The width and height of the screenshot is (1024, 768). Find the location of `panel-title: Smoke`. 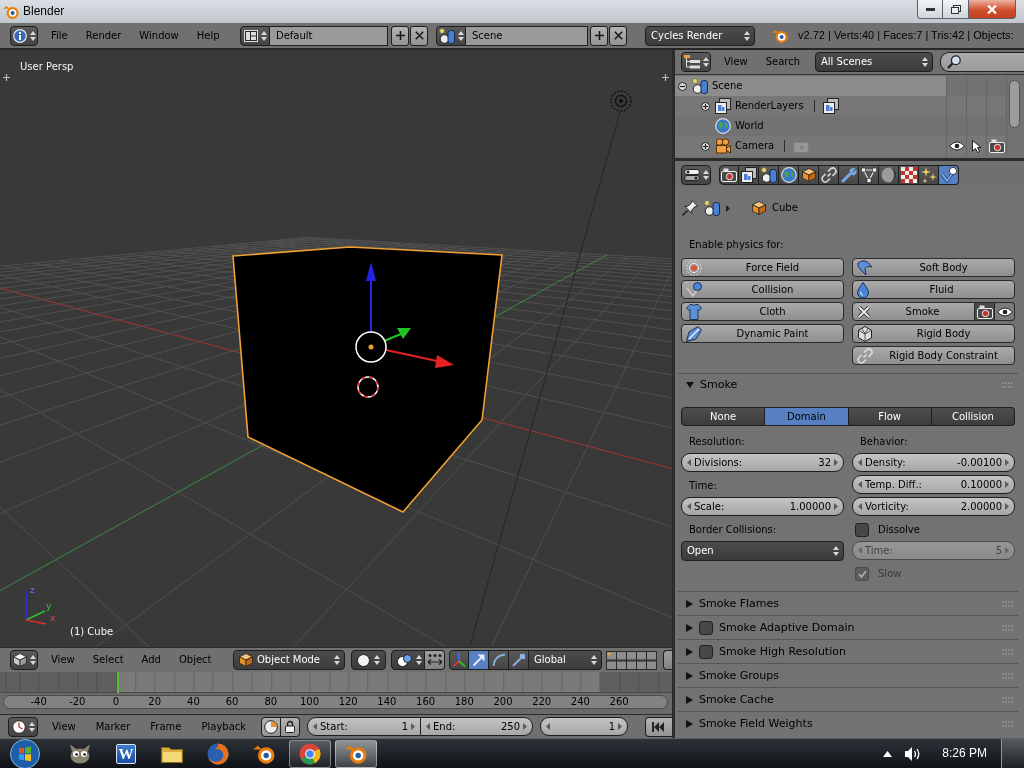

panel-title: Smoke is located at coordinates (719, 385).